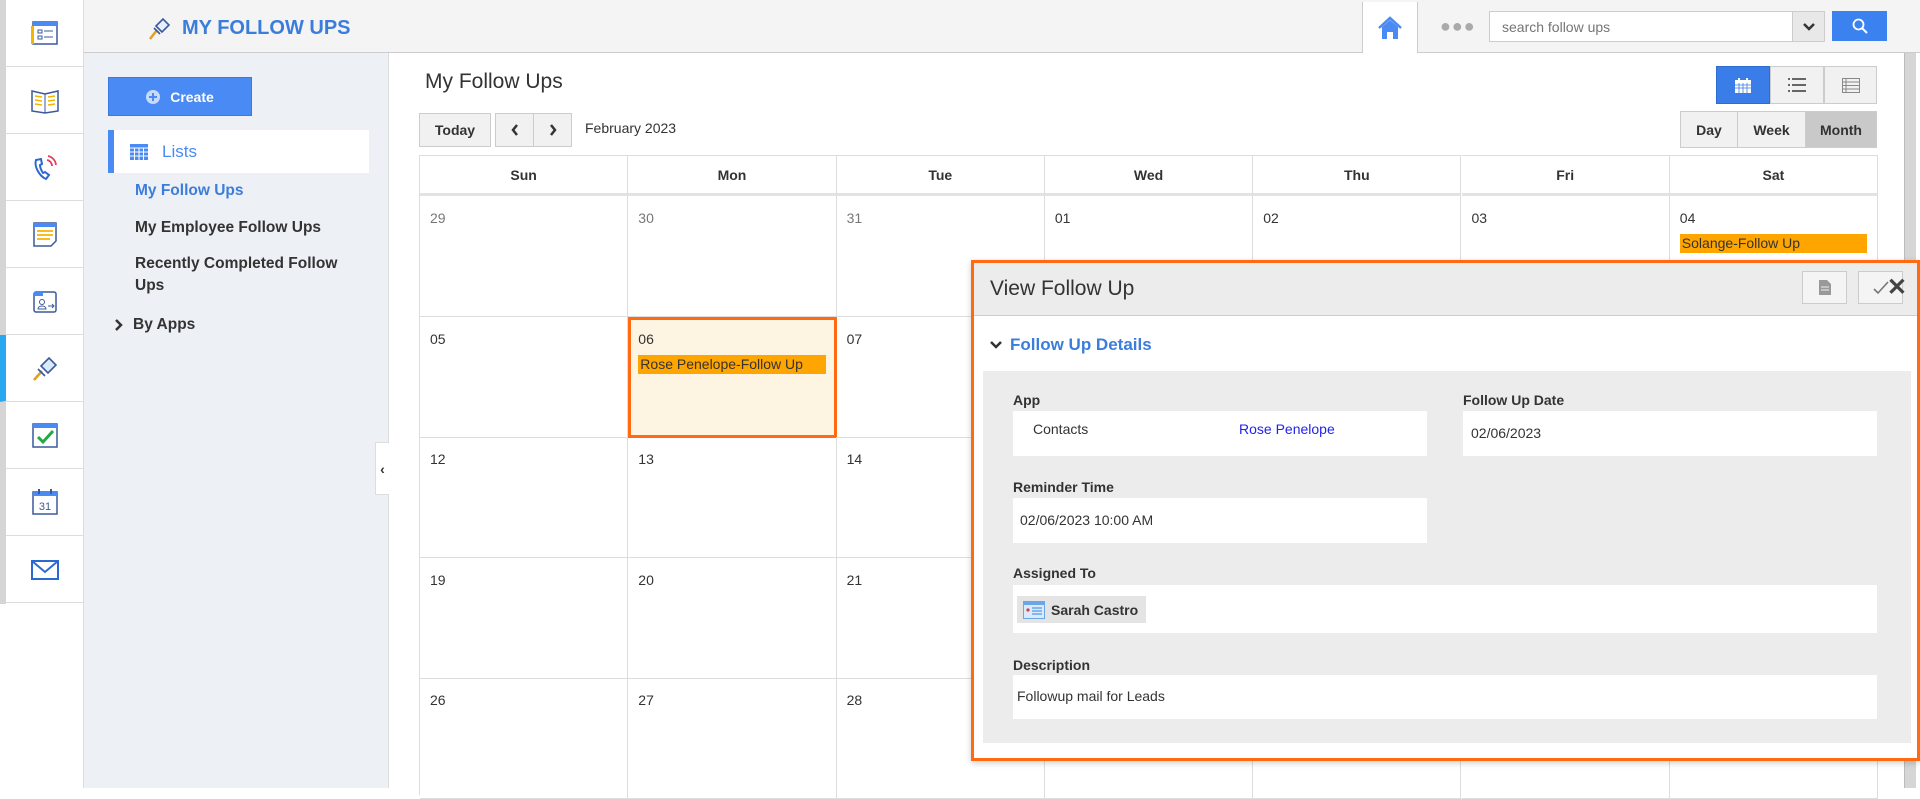  What do you see at coordinates (1479, 218) in the screenshot?
I see `day-number: 03` at bounding box center [1479, 218].